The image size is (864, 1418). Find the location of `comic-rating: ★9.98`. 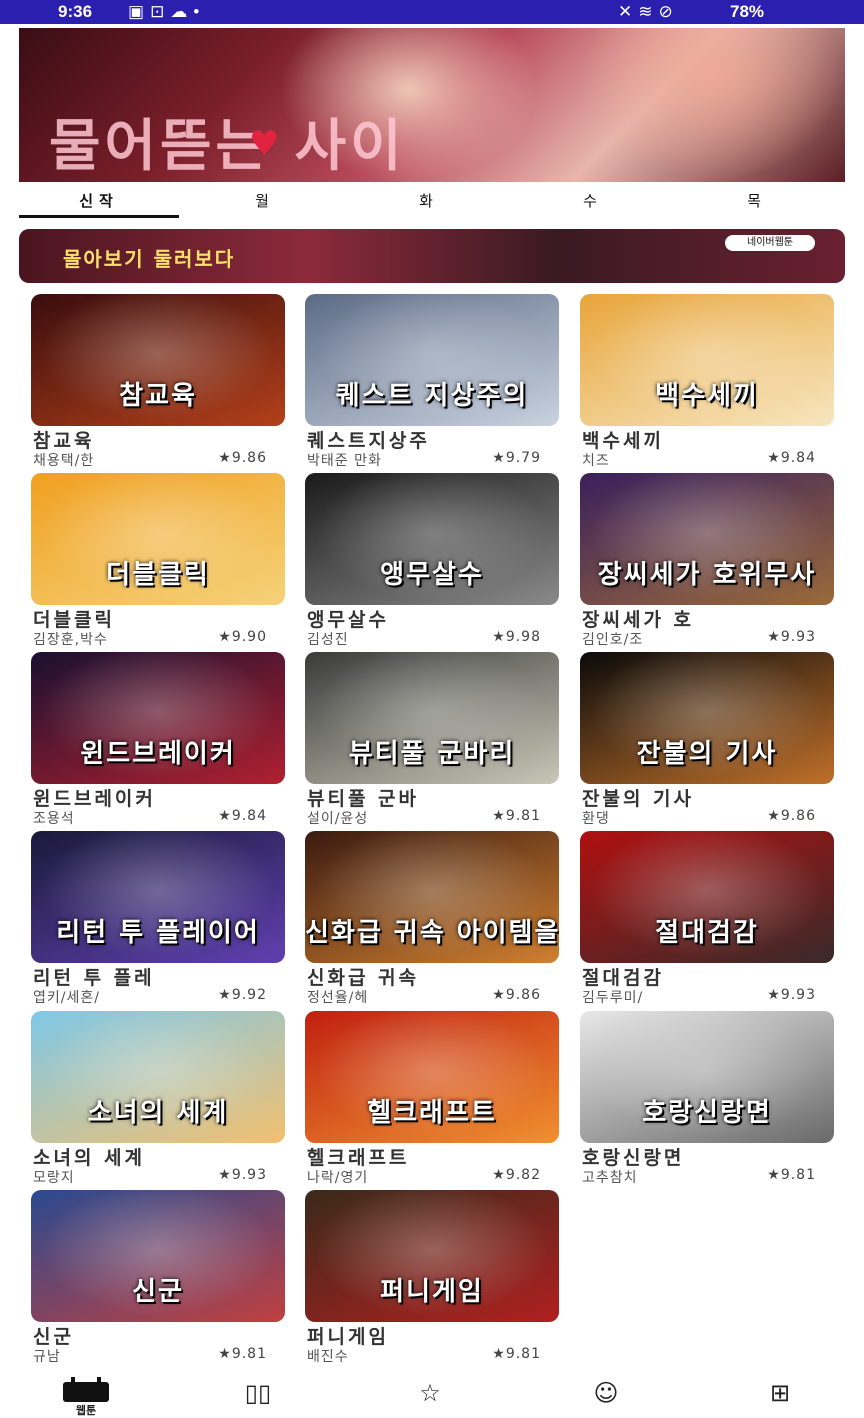

comic-rating: ★9.98 is located at coordinates (516, 637).